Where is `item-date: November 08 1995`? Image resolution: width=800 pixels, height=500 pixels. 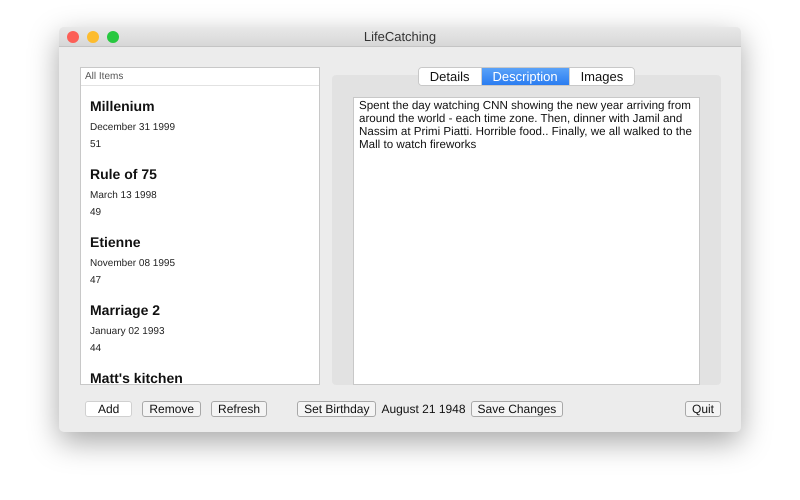 item-date: November 08 1995 is located at coordinates (133, 263).